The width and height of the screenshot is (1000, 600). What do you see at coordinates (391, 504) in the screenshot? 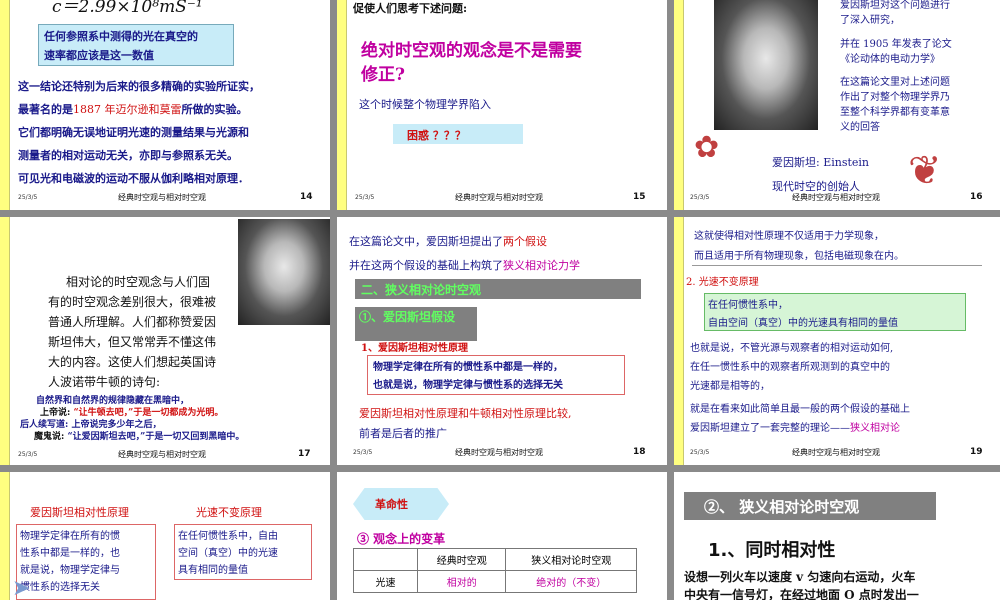
I see `revolution-tag-label: 革命性` at bounding box center [391, 504].